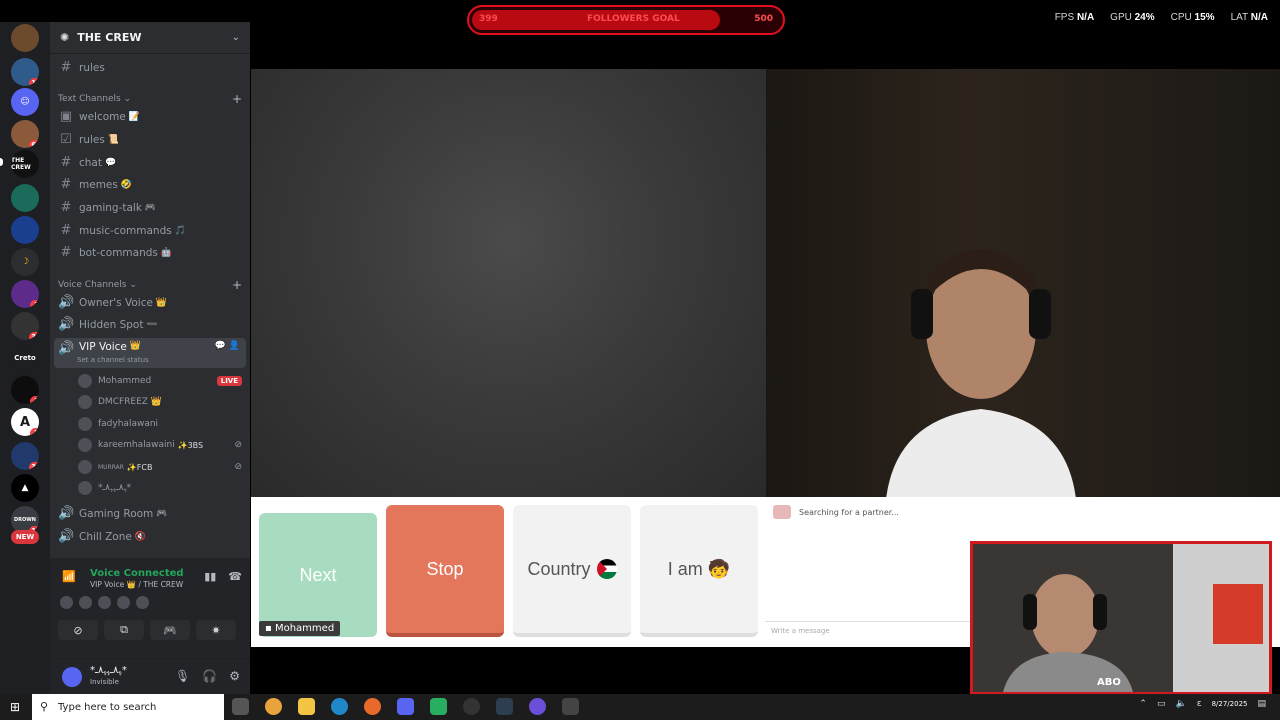 This screenshot has width=1280, height=720. I want to click on user-controls: 🎙 🎧 ⚙, so click(207, 676).